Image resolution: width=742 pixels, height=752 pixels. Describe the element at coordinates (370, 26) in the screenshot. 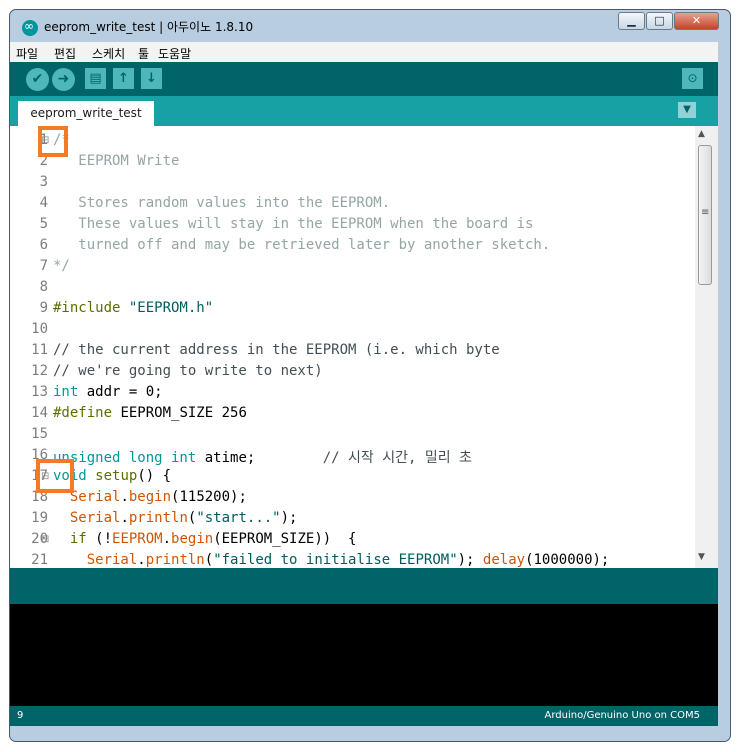

I see `title-bar: eeprom_write_test | 아두이노 1.8.10 ▁ □ ✕` at that location.